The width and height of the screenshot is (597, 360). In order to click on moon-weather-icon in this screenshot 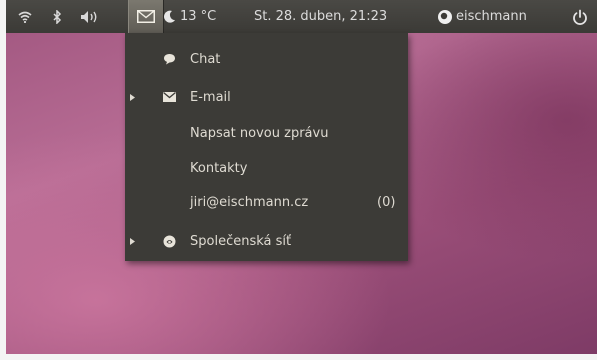, I will do `click(171, 16)`.